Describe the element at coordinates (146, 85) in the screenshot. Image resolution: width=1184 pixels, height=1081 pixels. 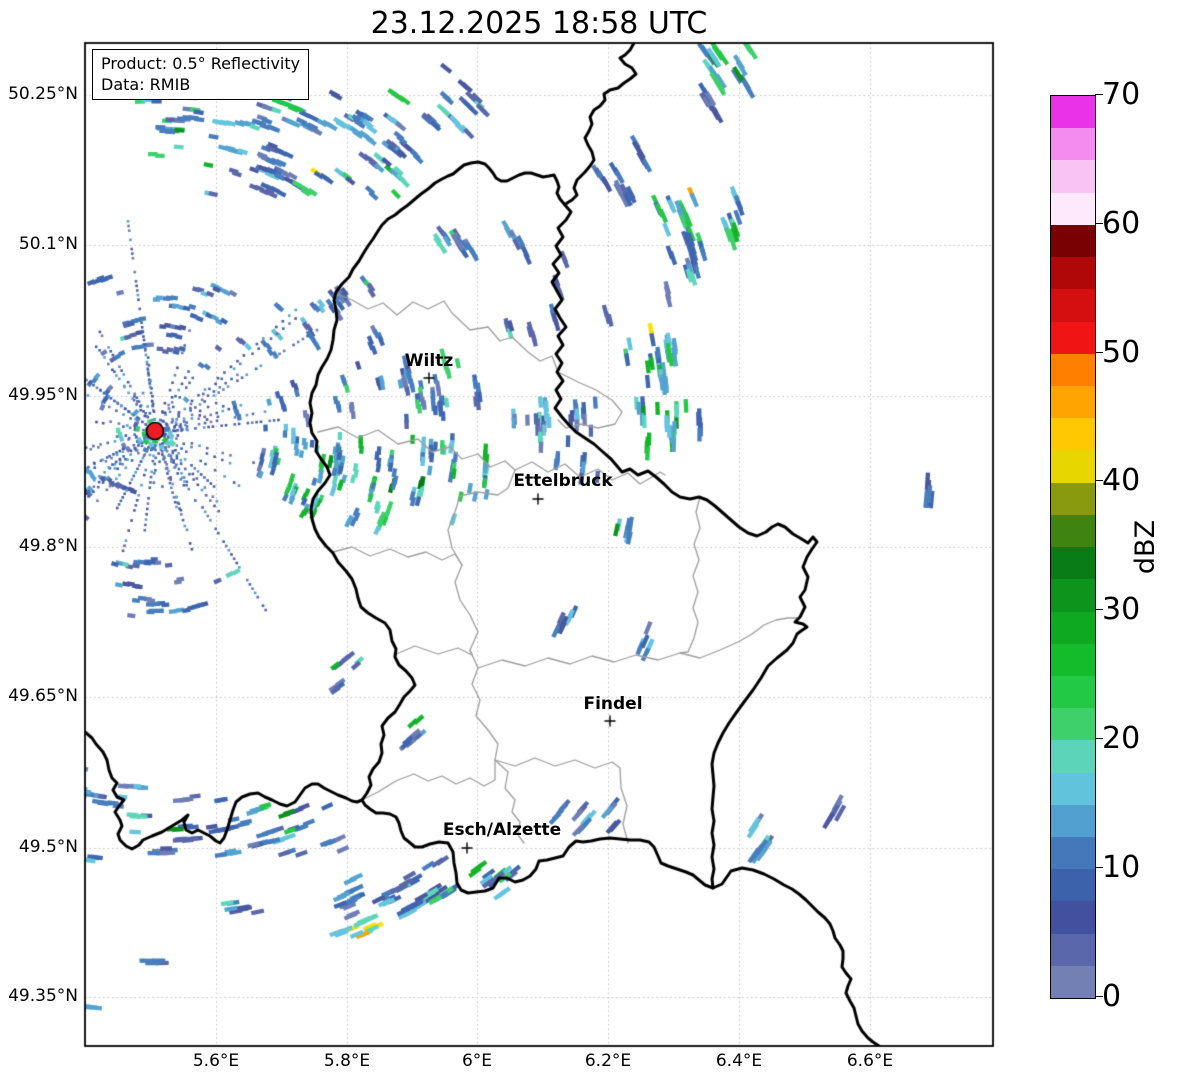
I see `info-box-data-line: Data: RMIB` at that location.